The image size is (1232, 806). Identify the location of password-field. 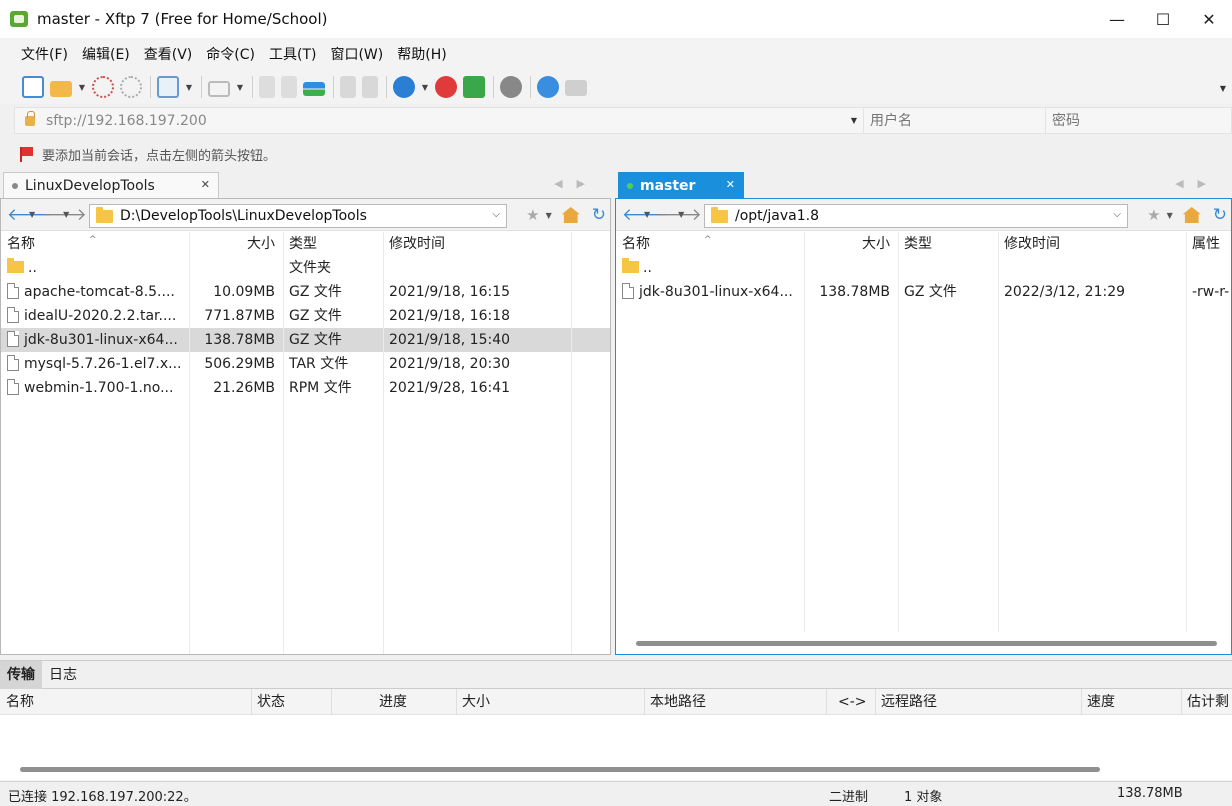
(1139, 120).